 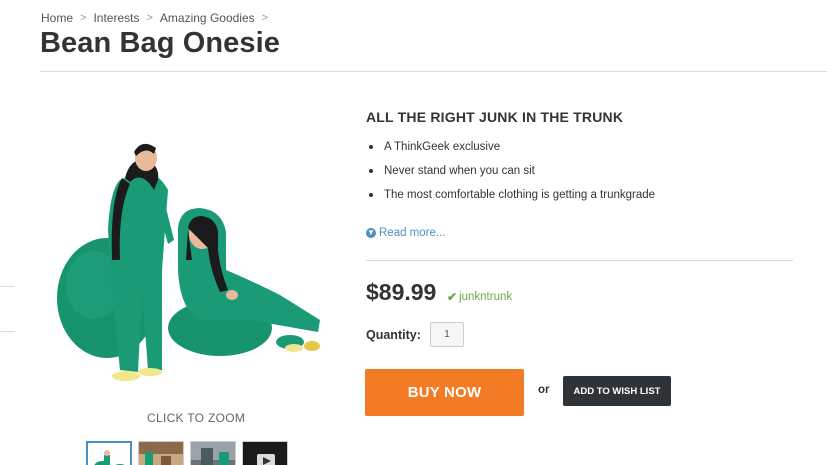 I want to click on page-title: Bean Bag Onesie, so click(x=160, y=43).